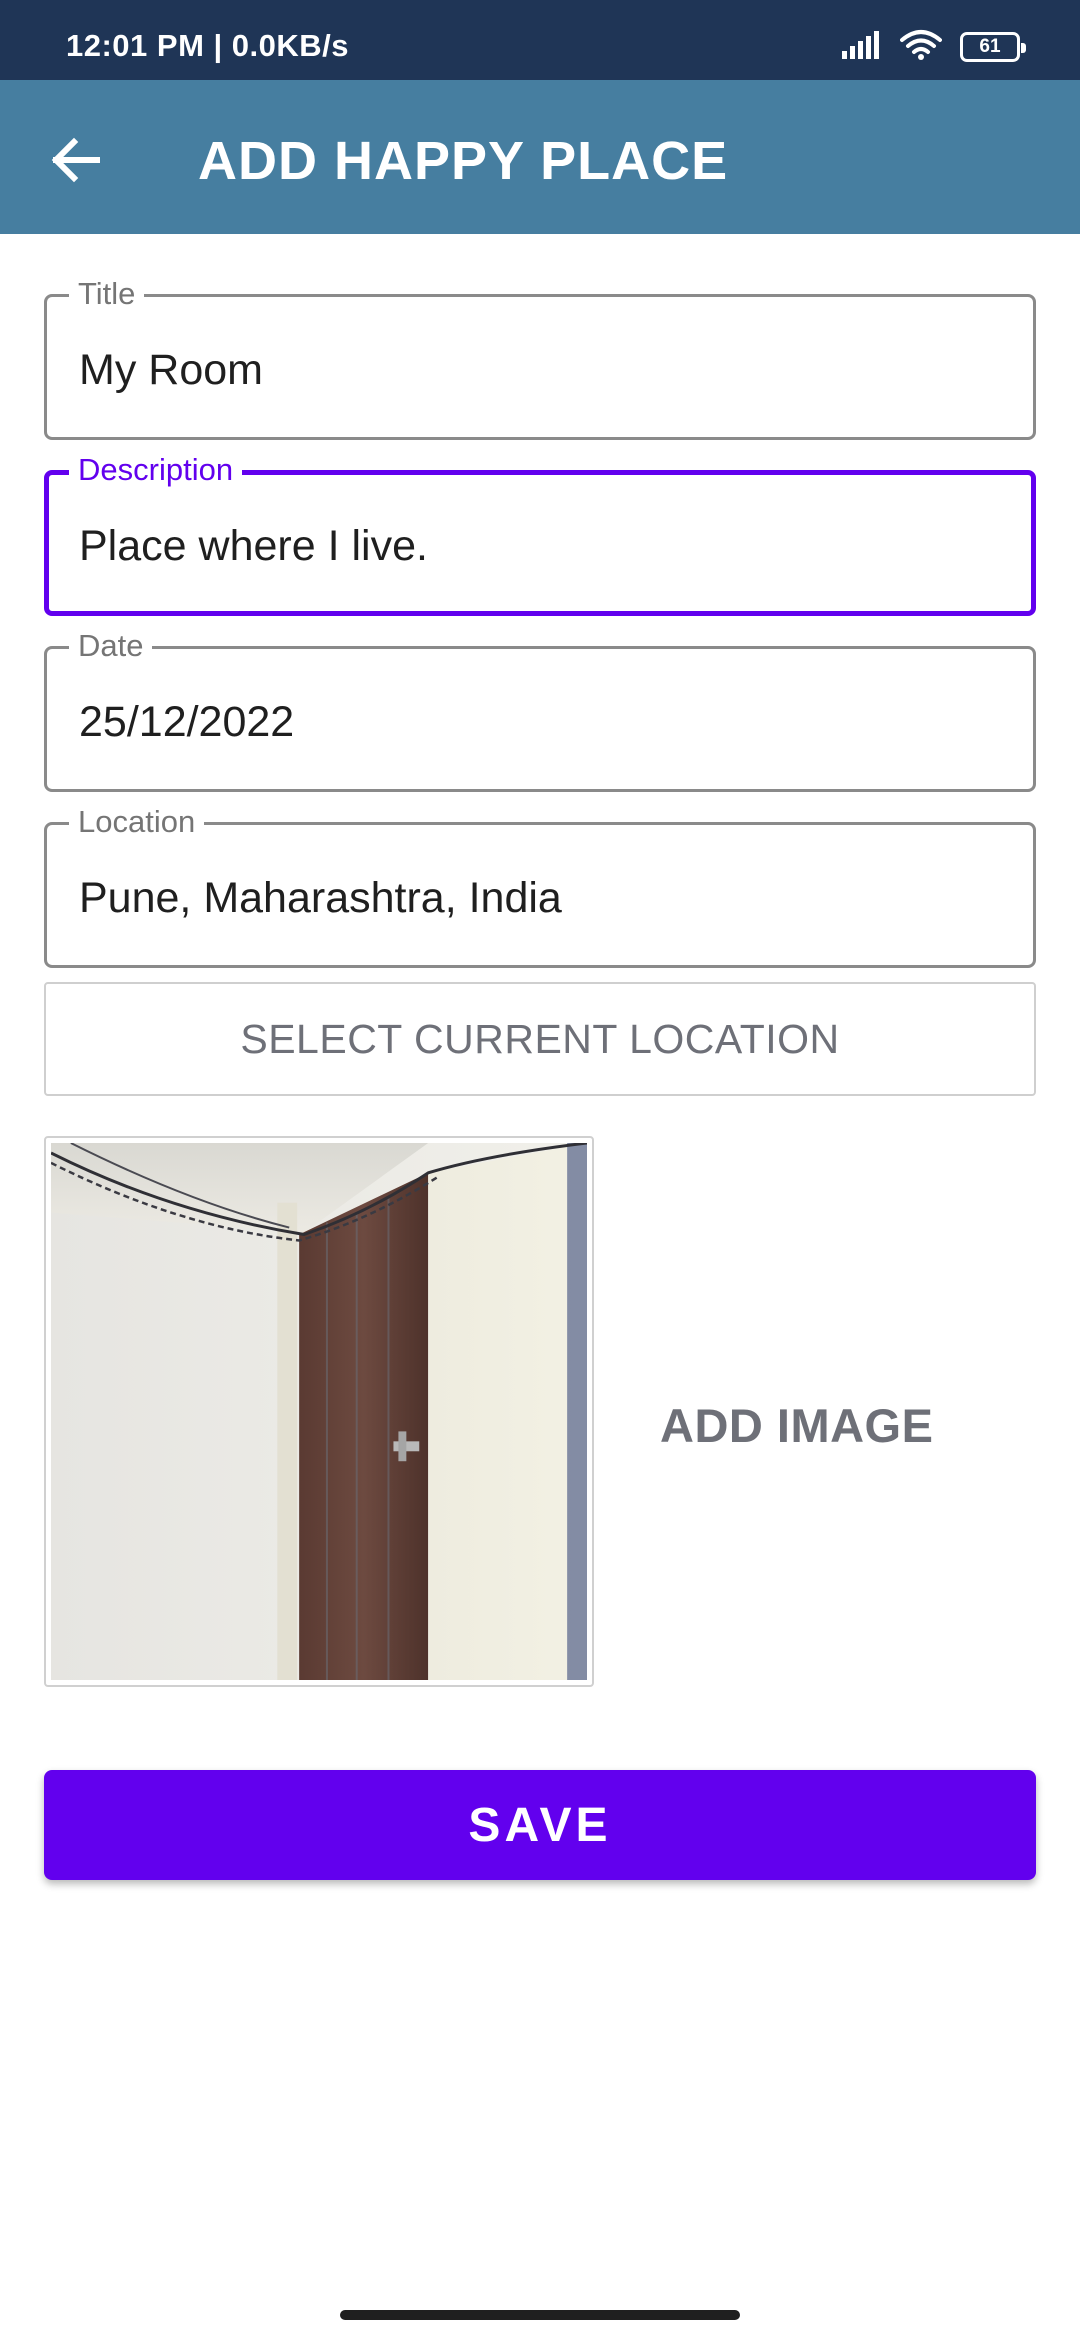  I want to click on location-input: Pune, Maharashtra, India, so click(320, 898).